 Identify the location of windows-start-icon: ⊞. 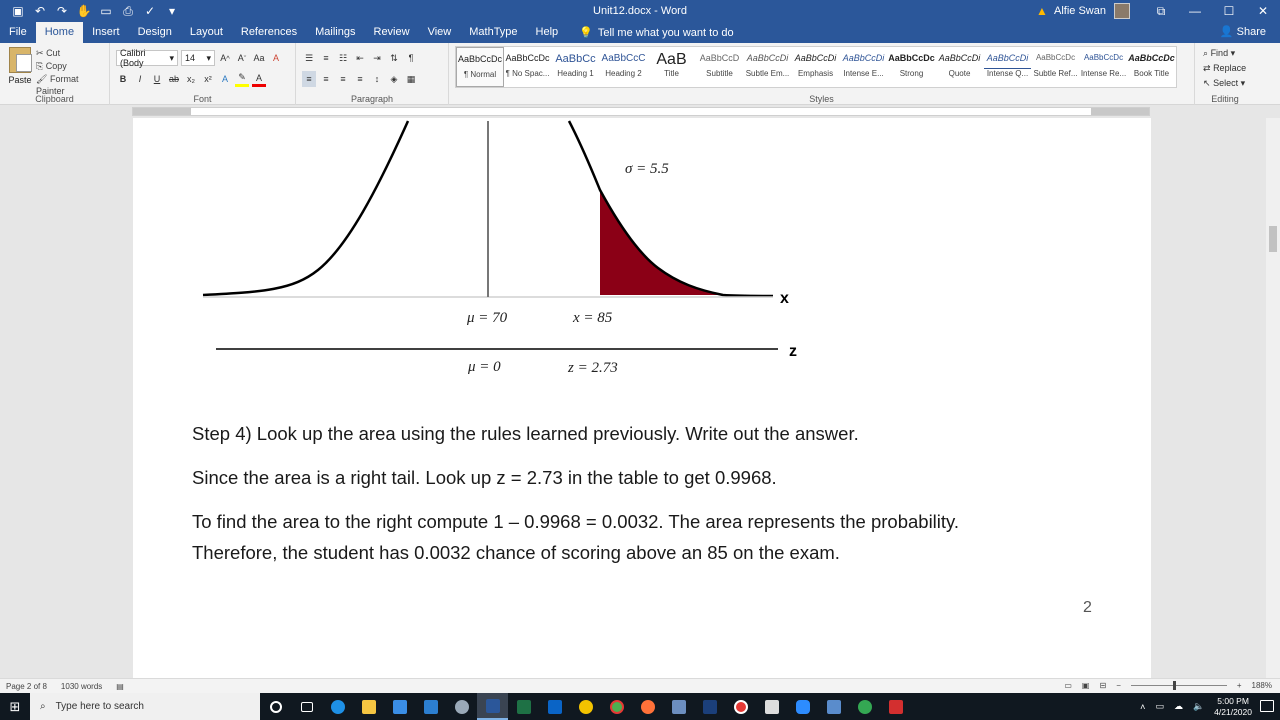
(15, 706).